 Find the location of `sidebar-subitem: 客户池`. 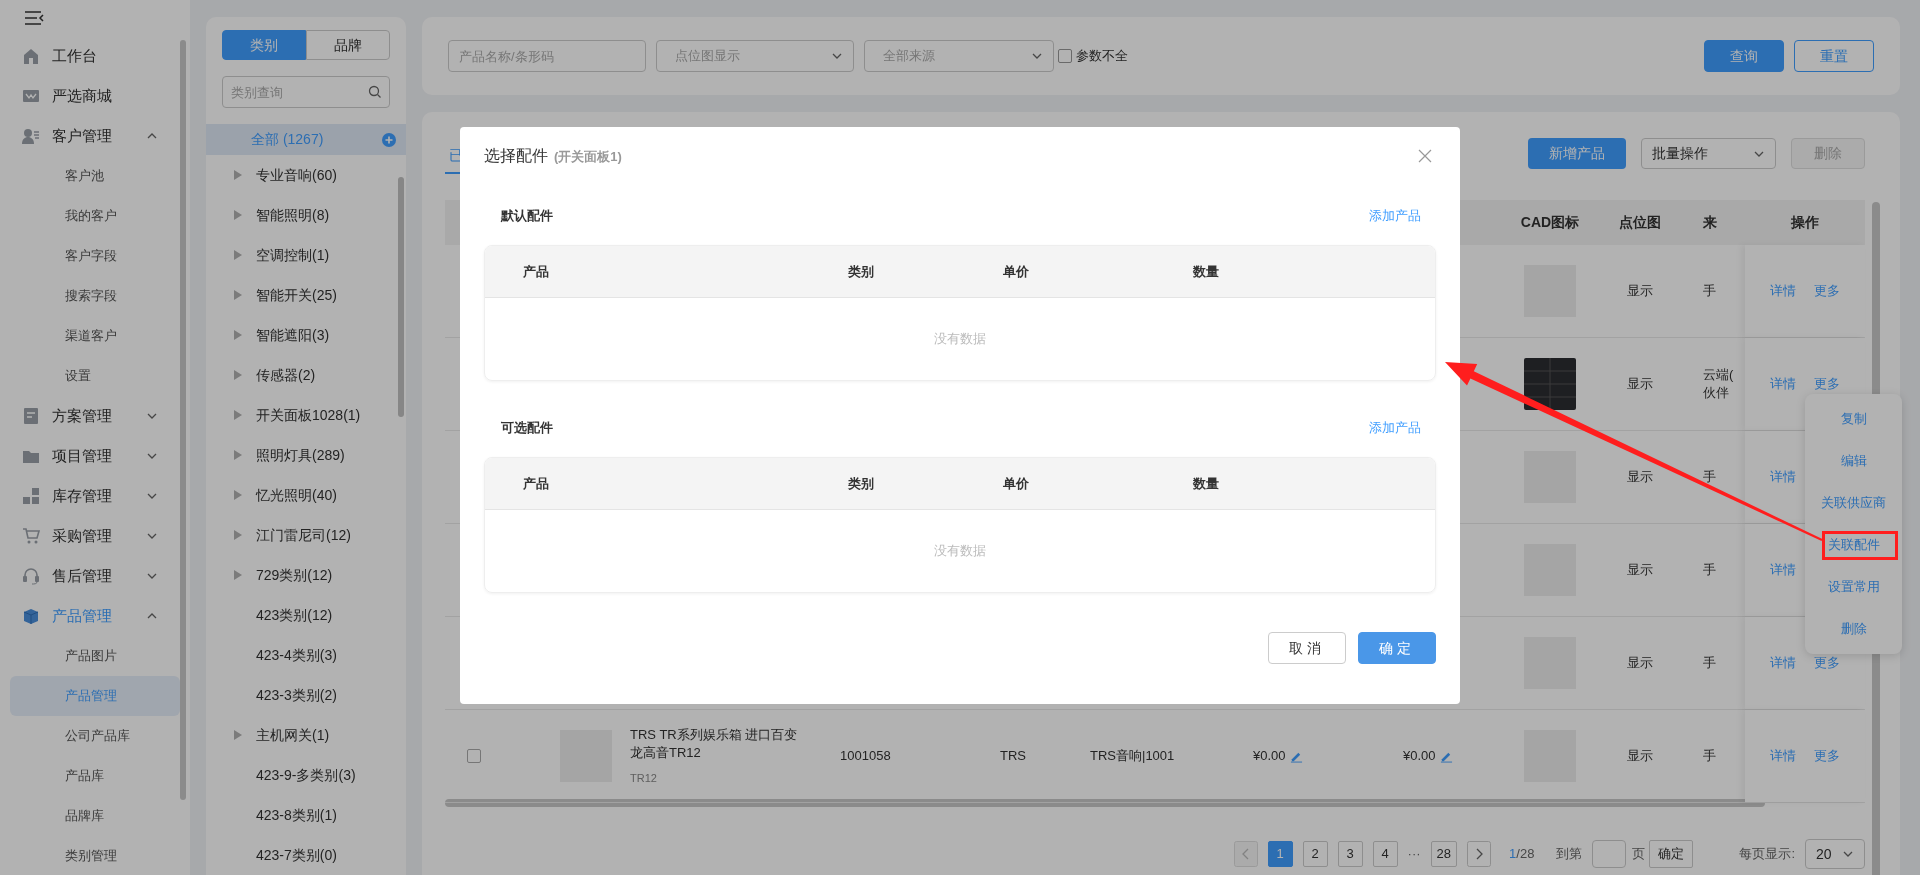

sidebar-subitem: 客户池 is located at coordinates (95, 176).